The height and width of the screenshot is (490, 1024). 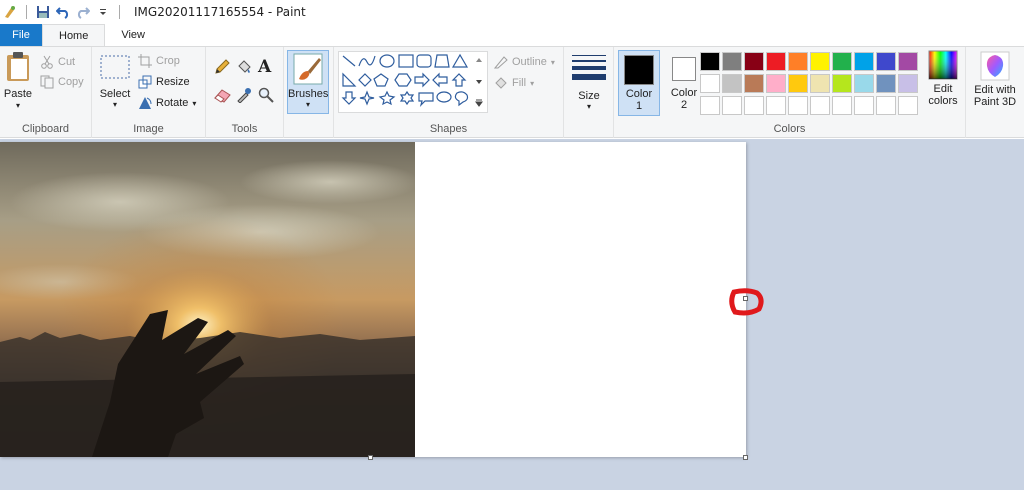 I want to click on edit-with-paint3d-button: Edit with Paint 3D, so click(x=995, y=79).